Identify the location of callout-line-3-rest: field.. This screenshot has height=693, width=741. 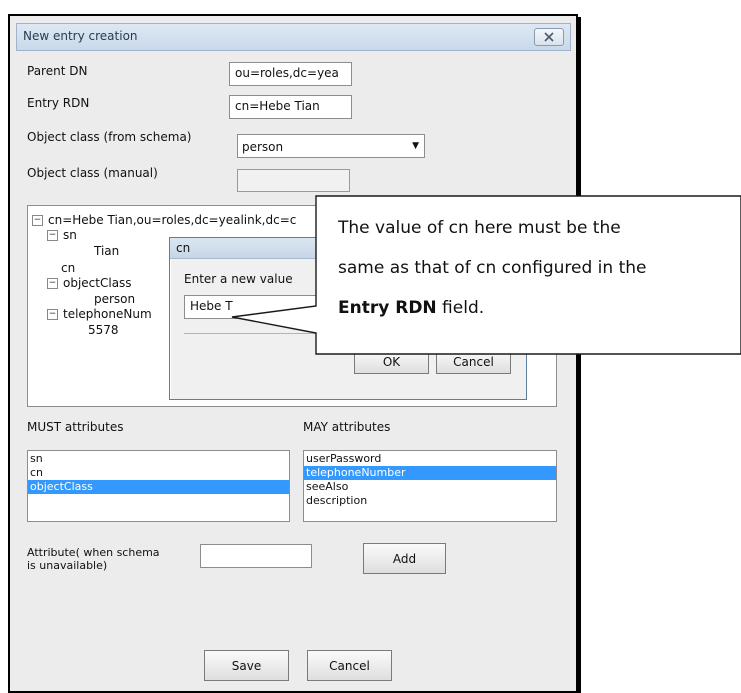
(460, 308).